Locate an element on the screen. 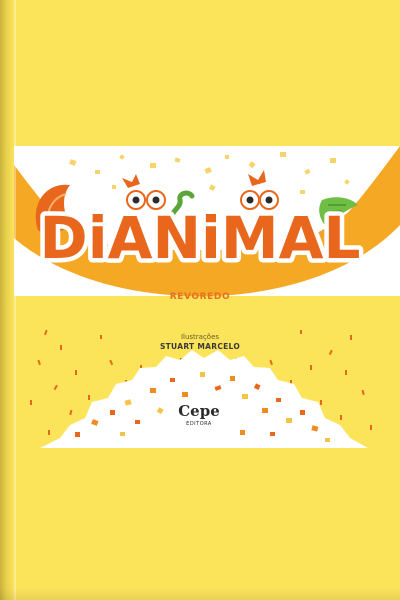  bottom-shadow is located at coordinates (200, 594).